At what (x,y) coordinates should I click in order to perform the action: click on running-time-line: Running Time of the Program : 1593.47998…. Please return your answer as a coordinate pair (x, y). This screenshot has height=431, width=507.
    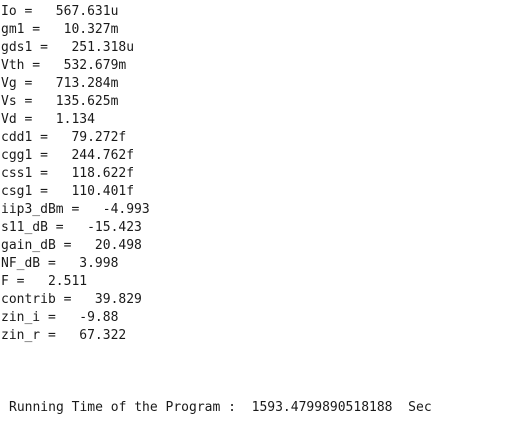
    Looking at the image, I should click on (220, 407).